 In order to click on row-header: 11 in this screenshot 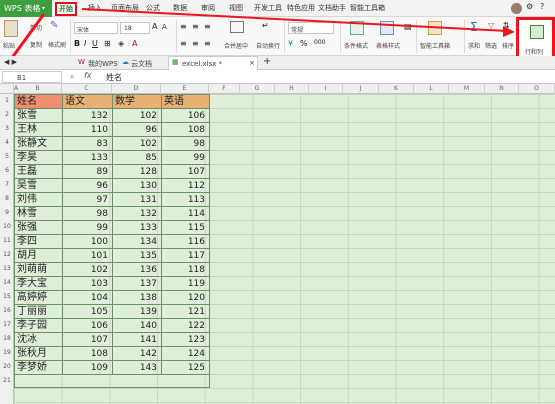, I will do `click(7, 241)`.